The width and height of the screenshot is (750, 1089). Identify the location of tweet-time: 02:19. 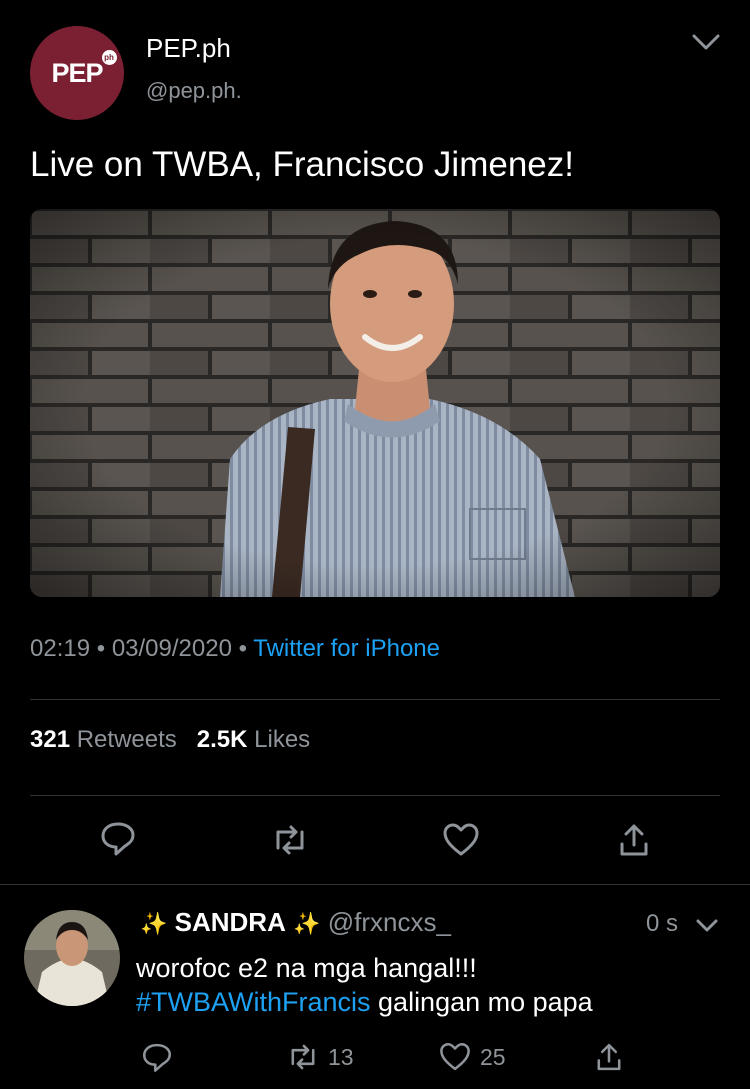
(60, 648).